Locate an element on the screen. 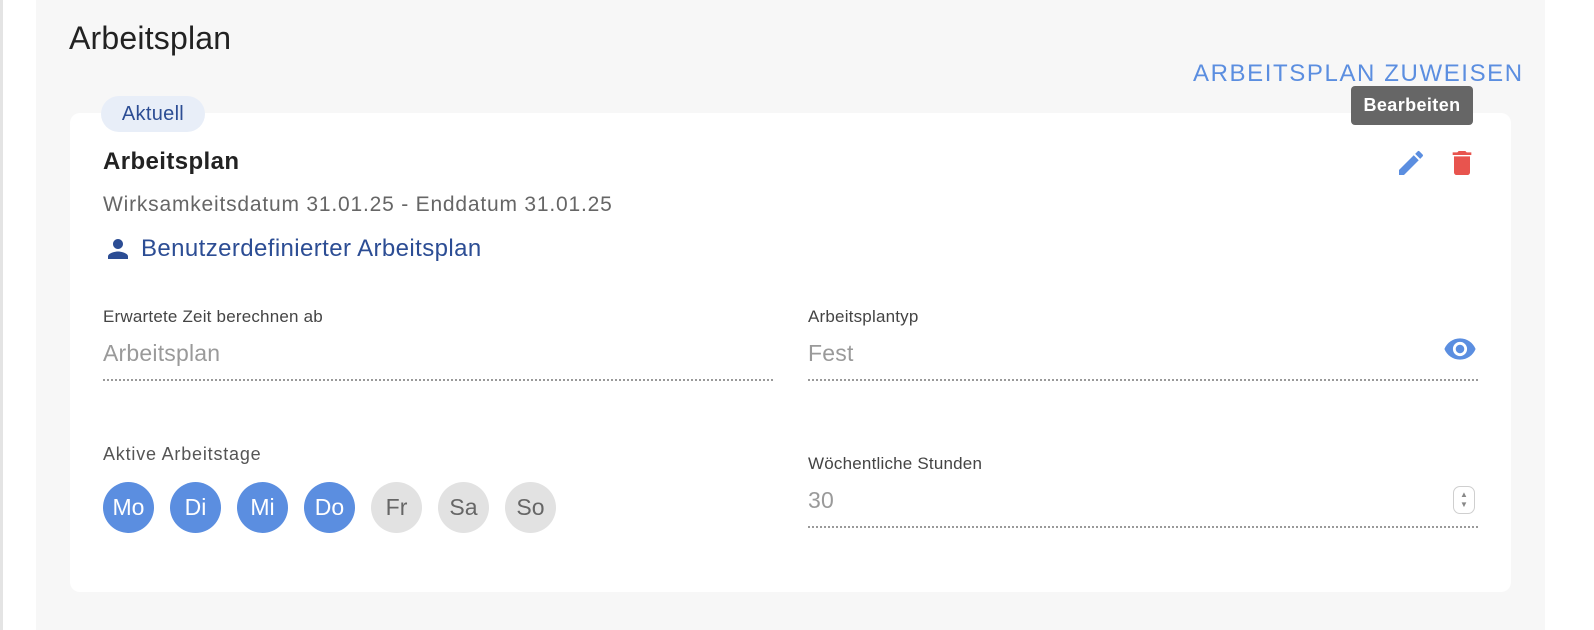 This screenshot has height=630, width=1594. page-title: Arbeitsplan is located at coordinates (150, 38).